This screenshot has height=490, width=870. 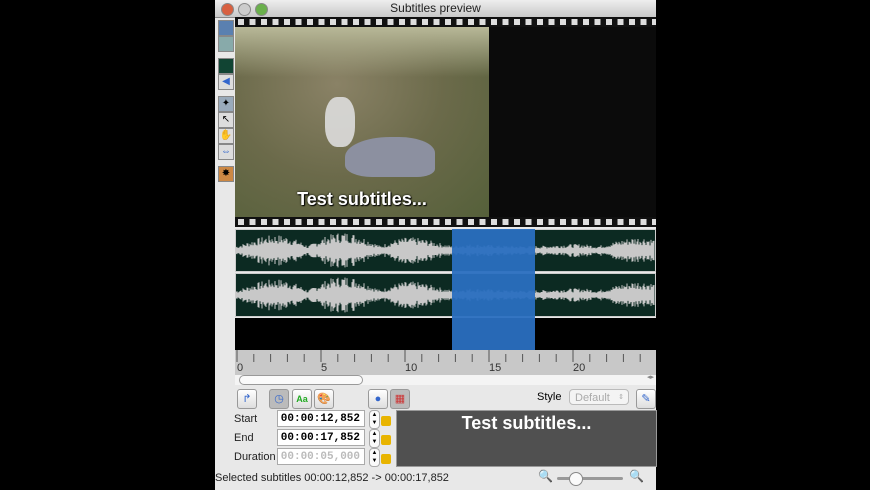 What do you see at coordinates (646, 399) in the screenshot?
I see `edit-pencil-button: ✎` at bounding box center [646, 399].